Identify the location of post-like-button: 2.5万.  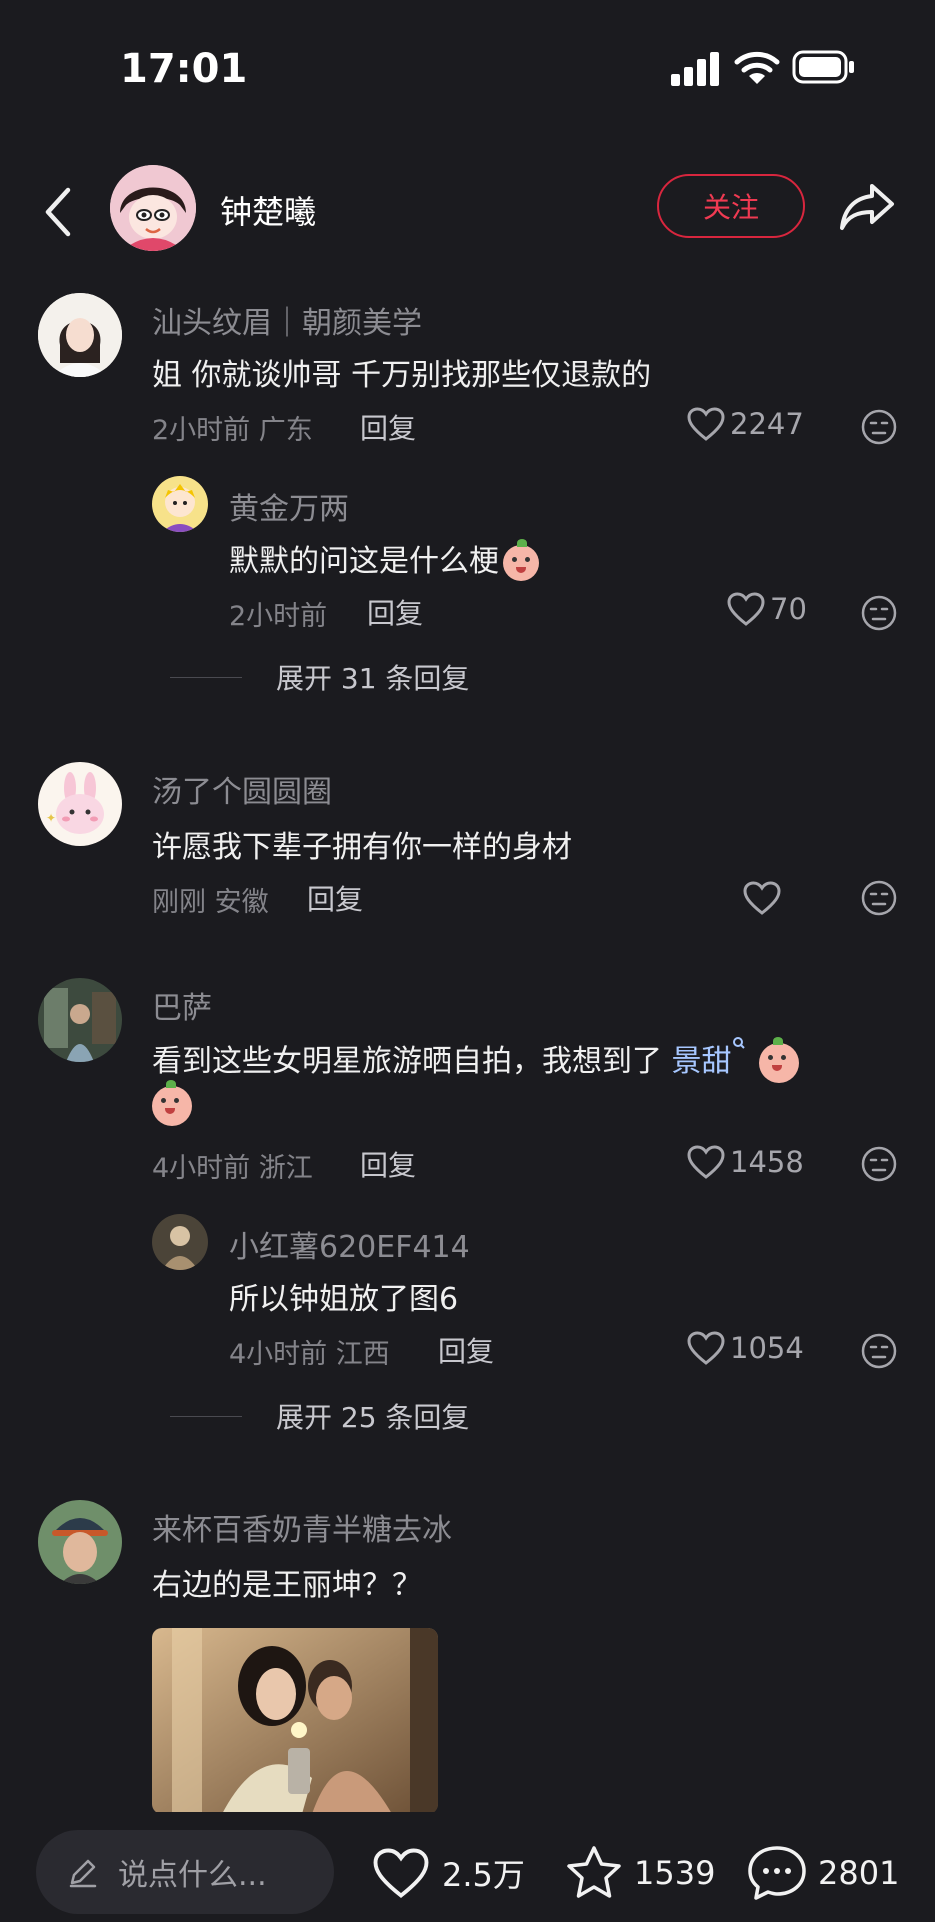
(447, 1873).